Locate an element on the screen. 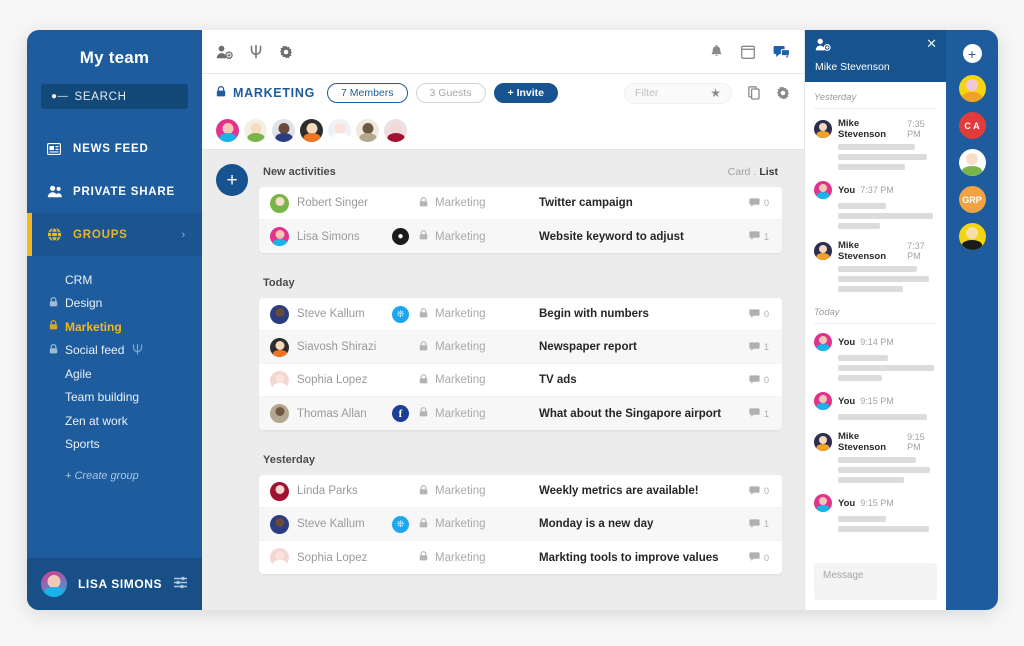 The image size is (1024, 646). view-list-option: List is located at coordinates (768, 172).